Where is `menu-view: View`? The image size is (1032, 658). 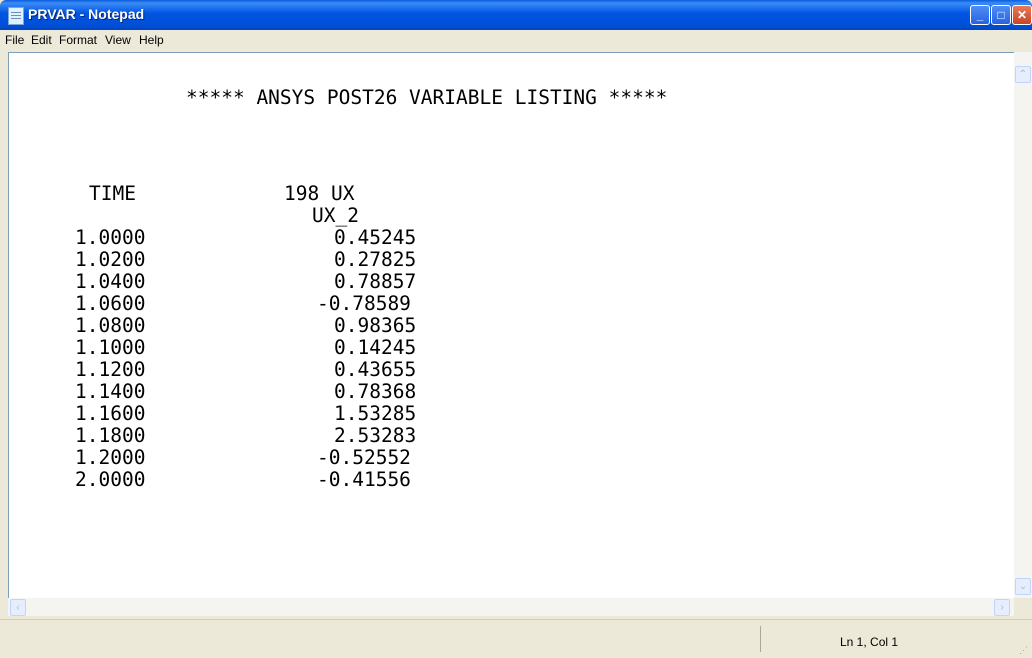 menu-view: View is located at coordinates (118, 40).